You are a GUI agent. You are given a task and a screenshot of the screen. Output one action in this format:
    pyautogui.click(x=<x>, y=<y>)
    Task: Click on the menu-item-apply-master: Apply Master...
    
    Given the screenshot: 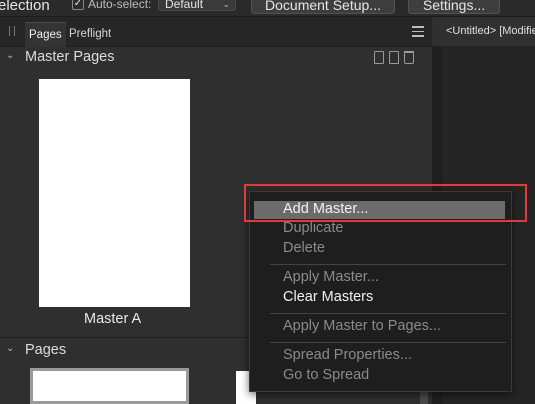 What is the action you would take?
    pyautogui.click(x=331, y=277)
    